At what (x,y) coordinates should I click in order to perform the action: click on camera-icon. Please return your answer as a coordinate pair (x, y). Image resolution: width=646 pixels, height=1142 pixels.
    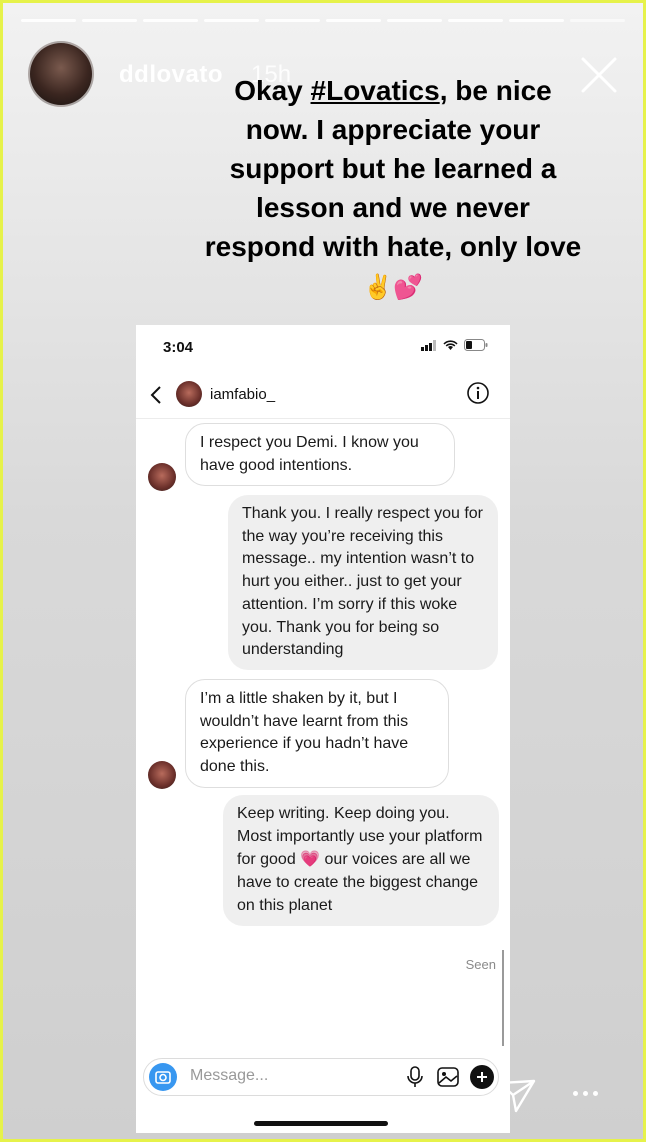
    Looking at the image, I should click on (163, 1077).